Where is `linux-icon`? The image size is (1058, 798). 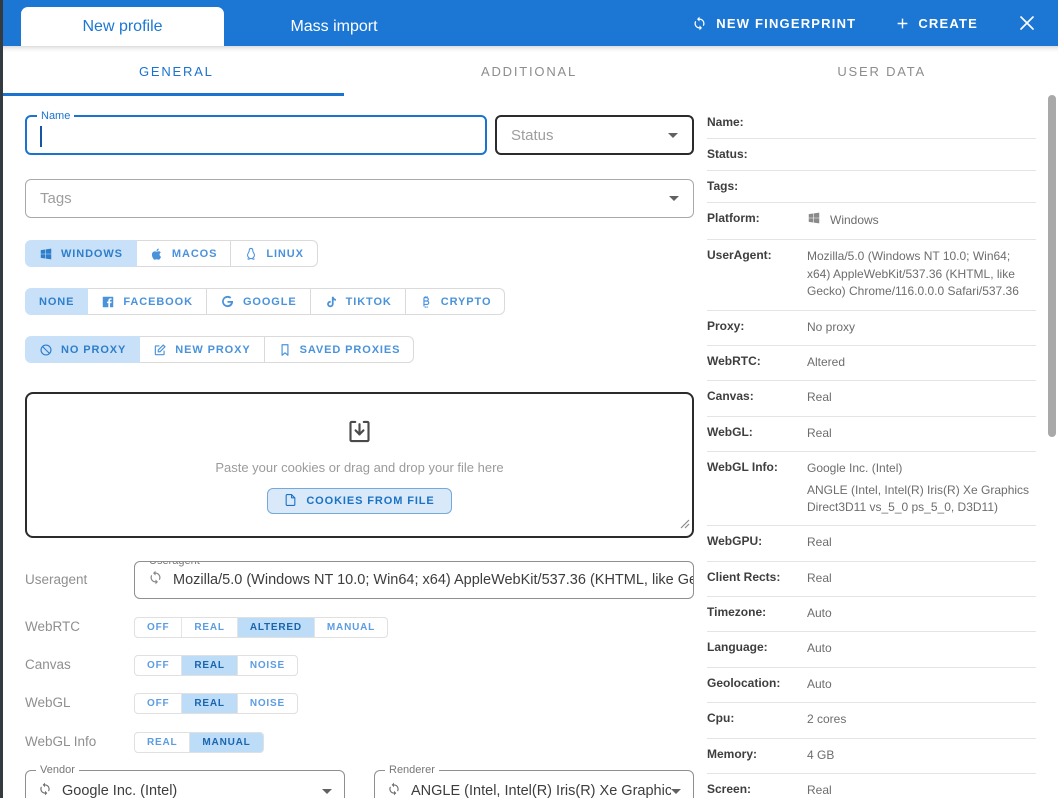
linux-icon is located at coordinates (251, 254).